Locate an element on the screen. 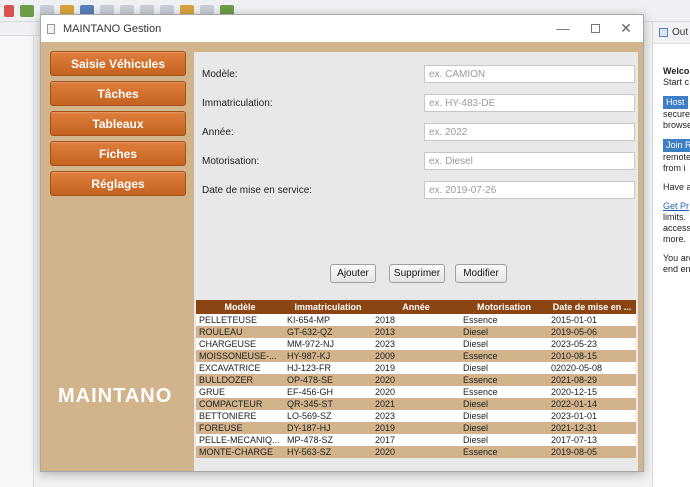  sidebar-item-fiches: Fiches is located at coordinates (118, 153).